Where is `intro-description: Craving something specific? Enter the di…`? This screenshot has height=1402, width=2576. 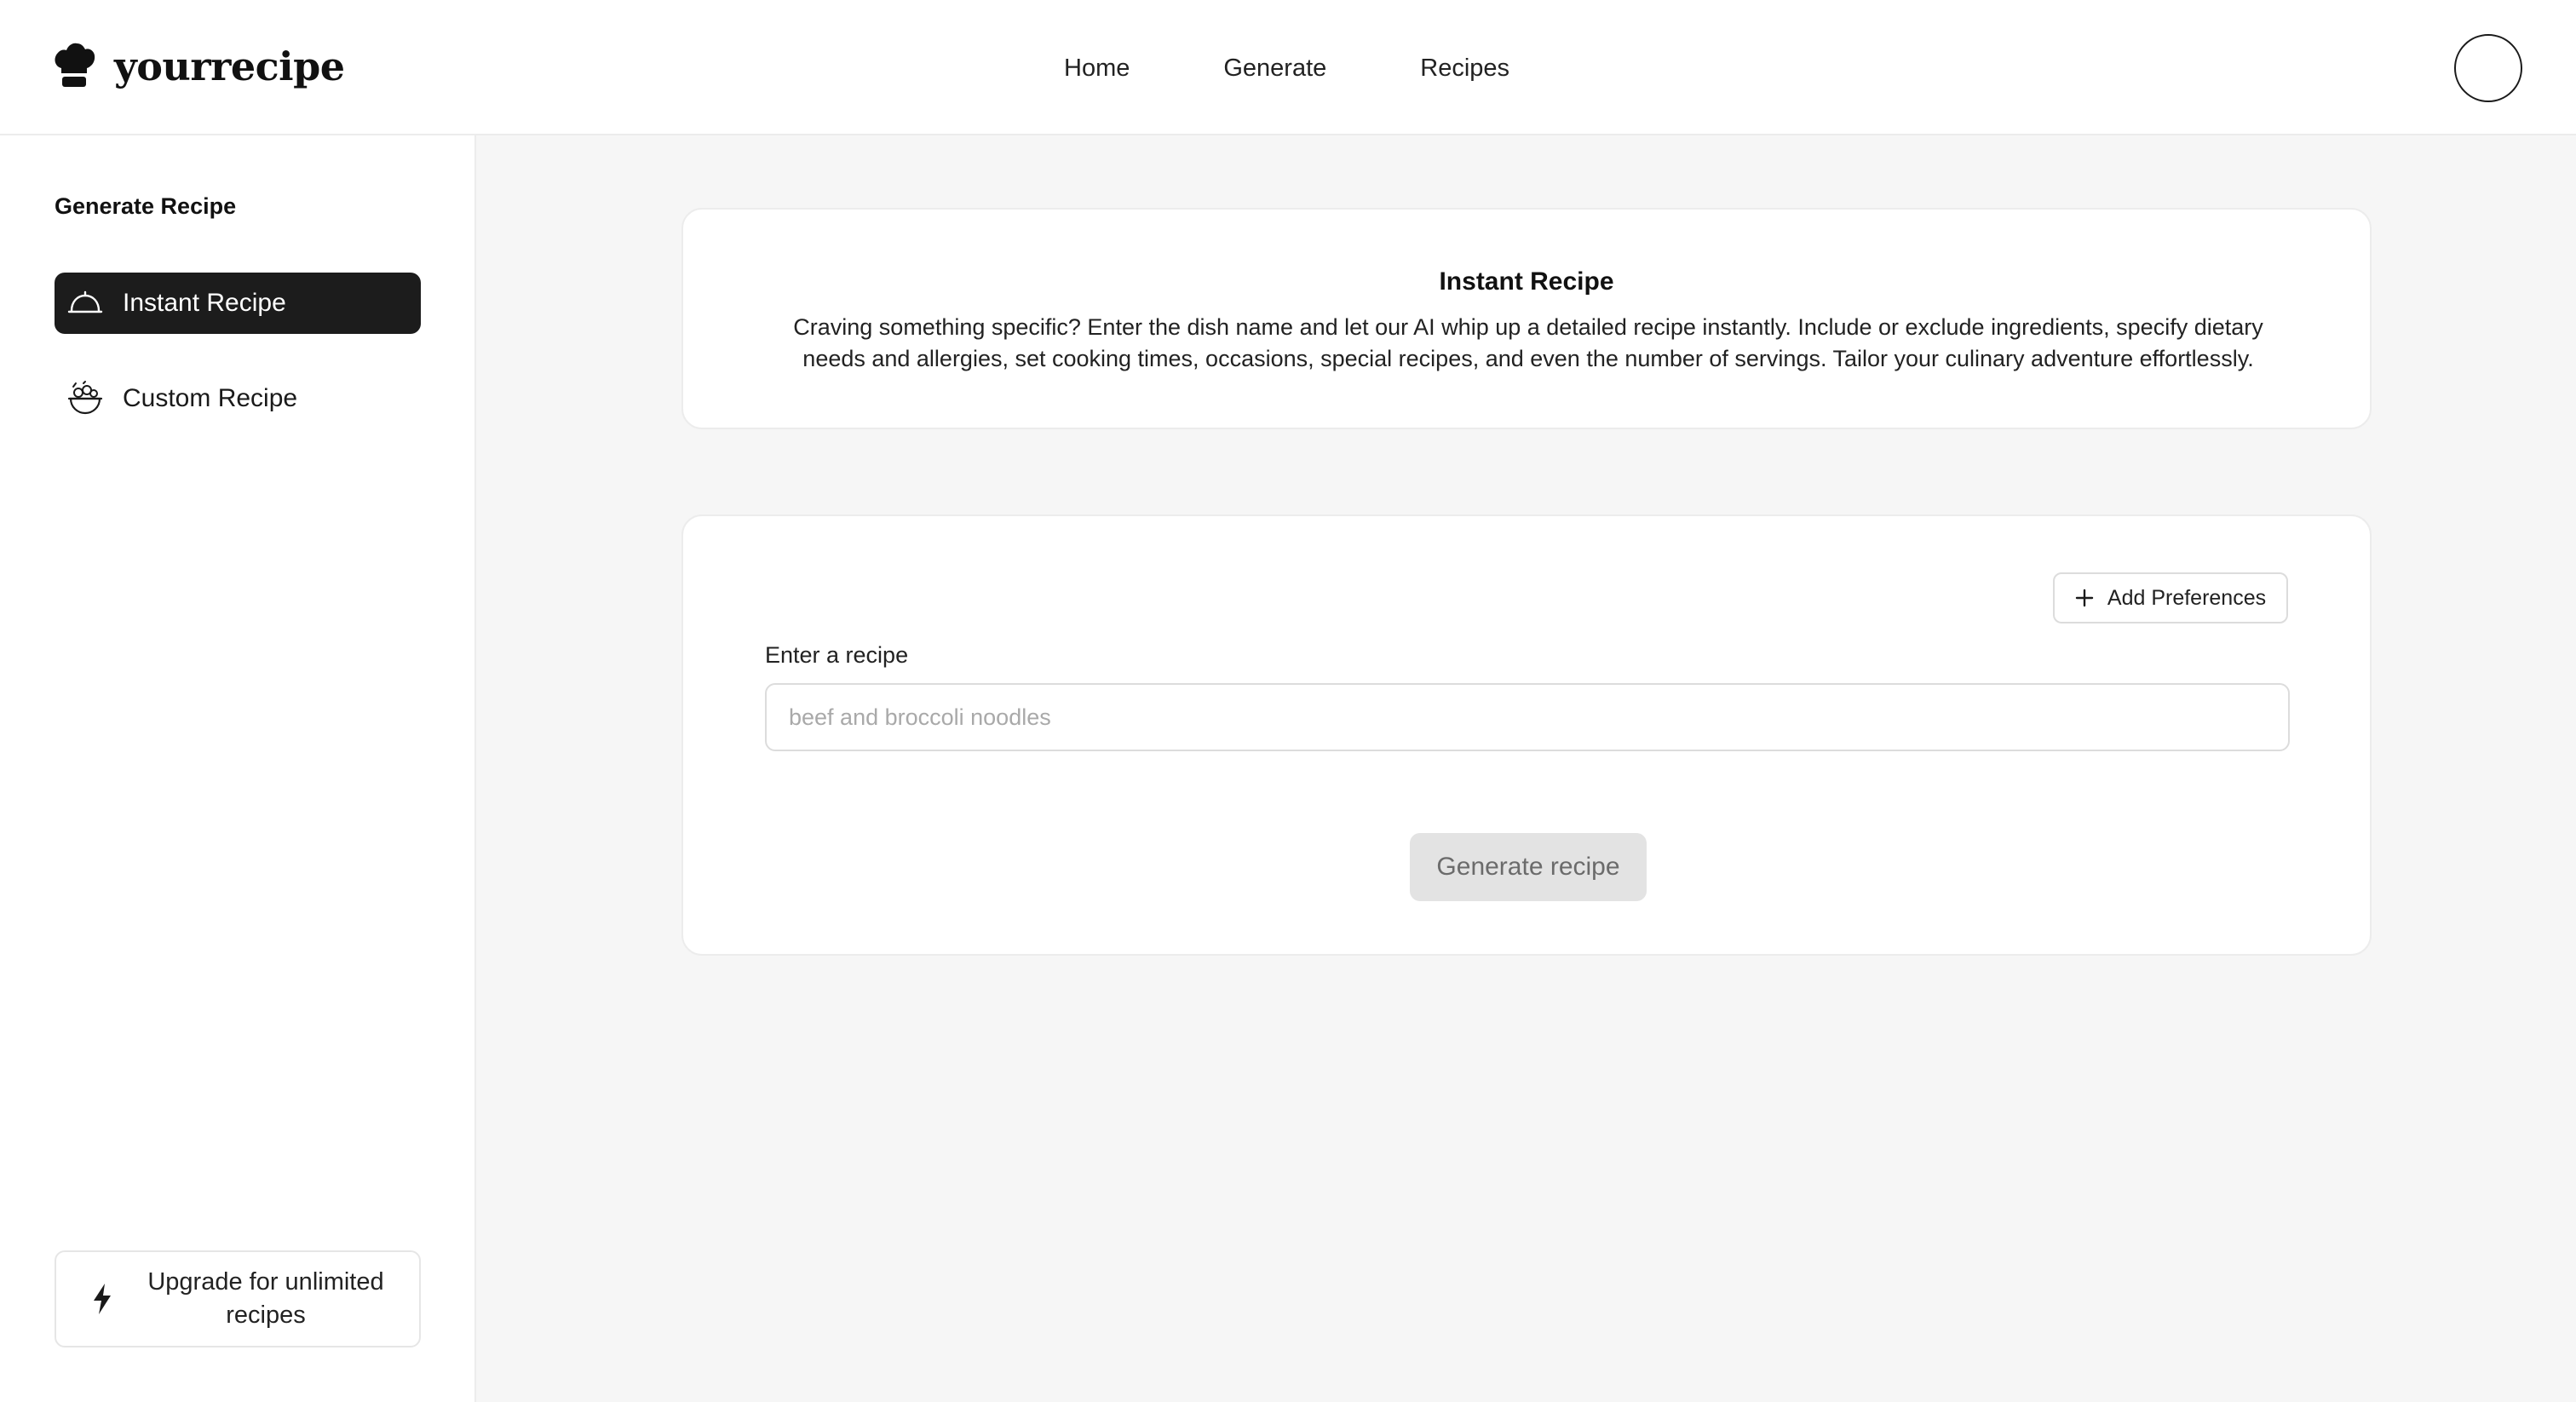 intro-description: Craving something specific? Enter the di… is located at coordinates (1528, 342).